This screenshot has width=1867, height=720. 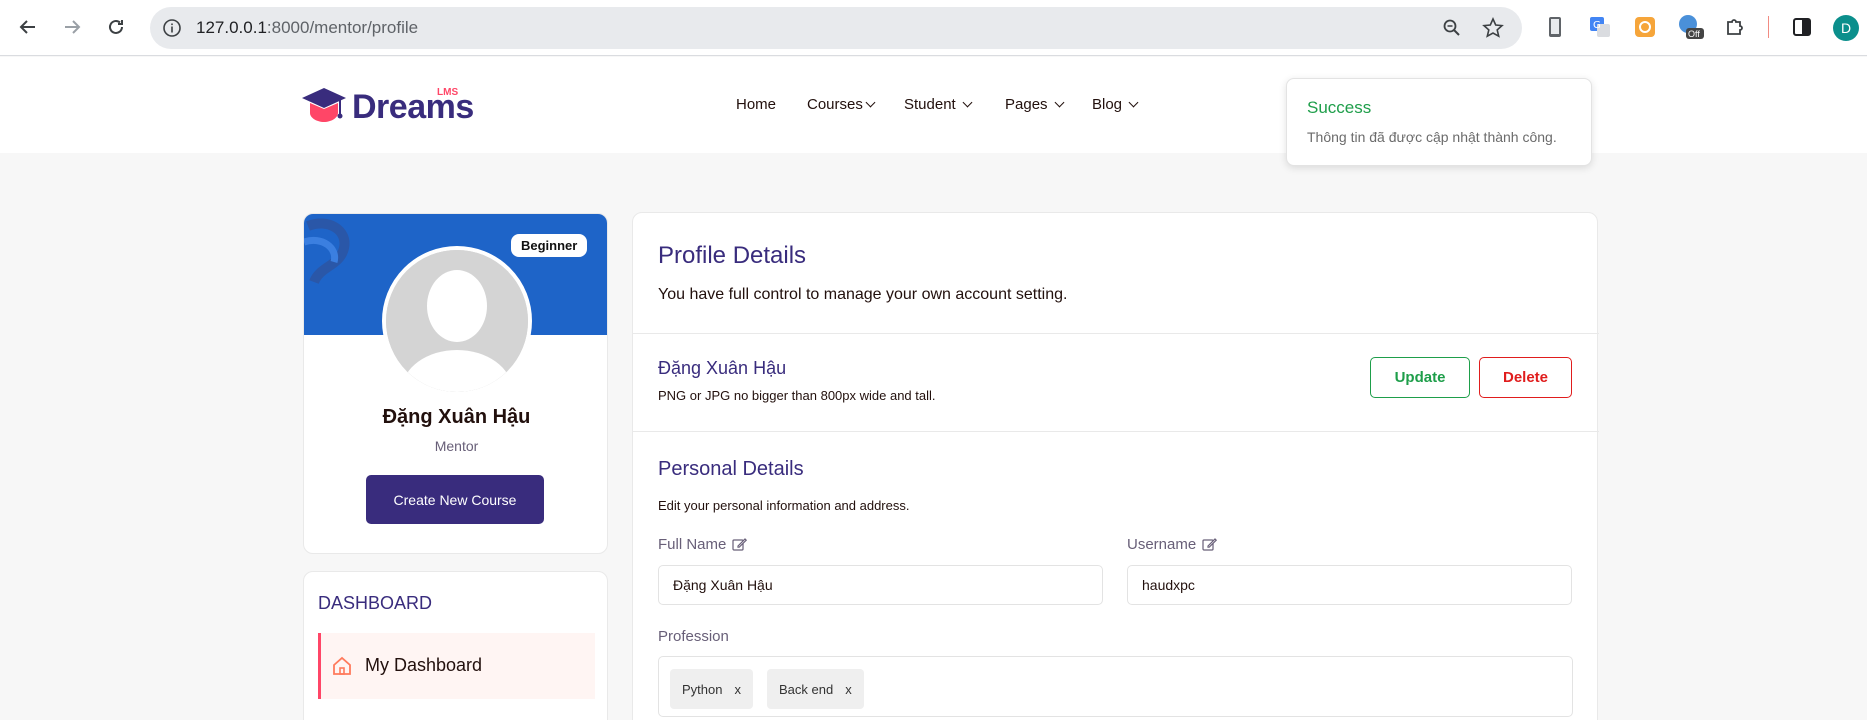 I want to click on nav-home: Home, so click(x=756, y=104).